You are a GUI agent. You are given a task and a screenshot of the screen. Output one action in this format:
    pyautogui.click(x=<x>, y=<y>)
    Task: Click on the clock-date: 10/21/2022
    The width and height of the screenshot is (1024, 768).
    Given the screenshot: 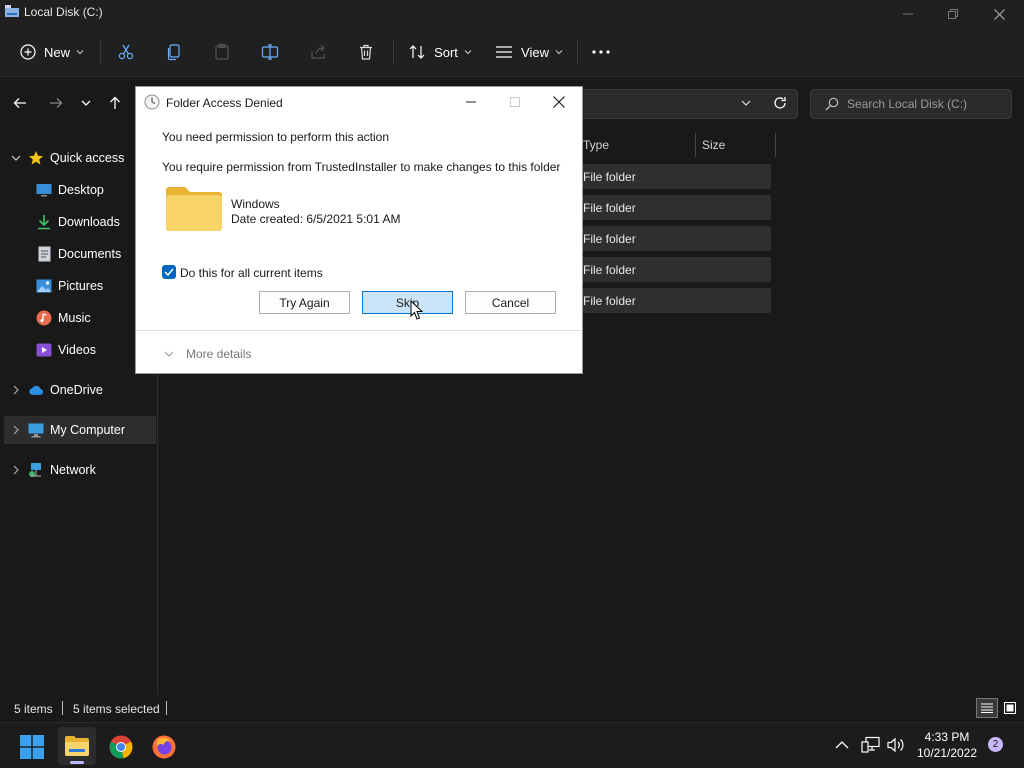 What is the action you would take?
    pyautogui.click(x=947, y=753)
    